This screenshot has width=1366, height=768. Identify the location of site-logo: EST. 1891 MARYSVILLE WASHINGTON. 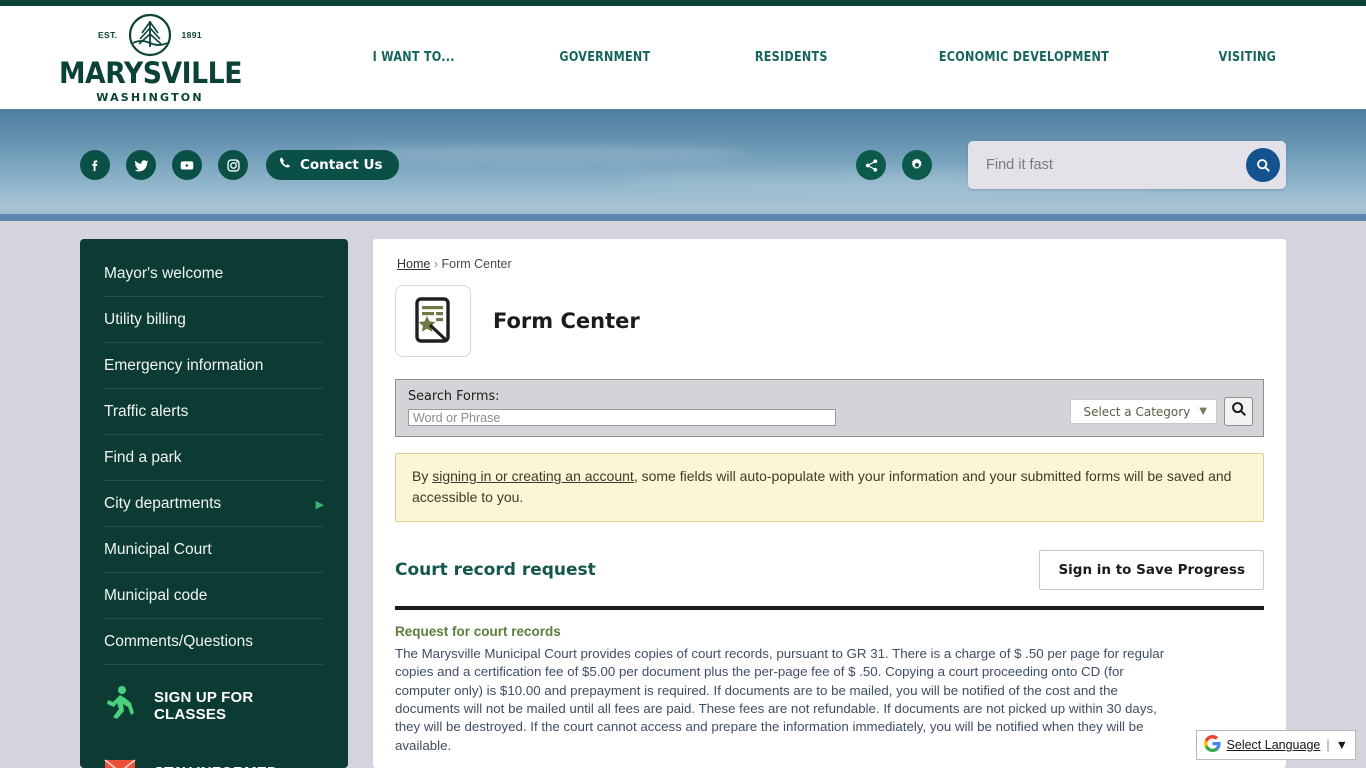
(150, 57).